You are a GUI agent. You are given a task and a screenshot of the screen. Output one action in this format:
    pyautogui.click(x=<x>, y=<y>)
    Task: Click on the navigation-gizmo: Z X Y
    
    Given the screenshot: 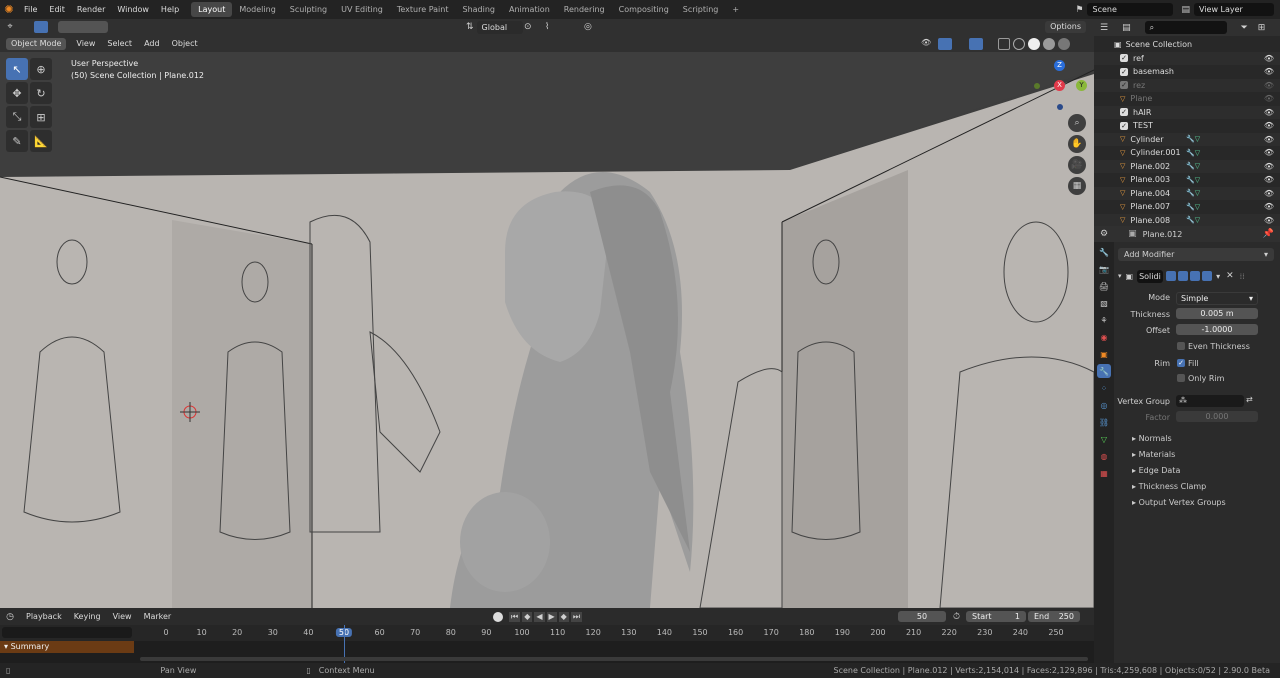 What is the action you would take?
    pyautogui.click(x=1062, y=88)
    